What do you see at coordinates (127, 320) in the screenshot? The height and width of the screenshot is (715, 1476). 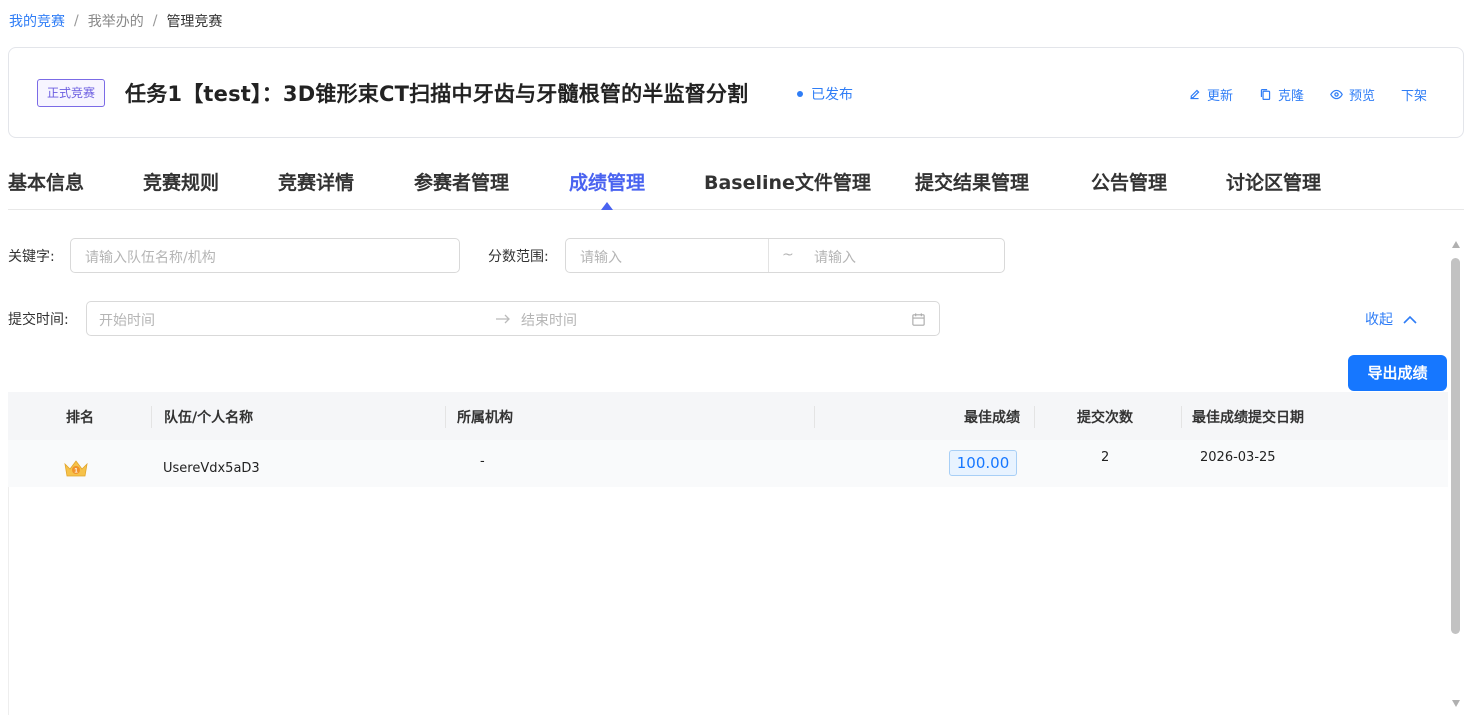 I see `start-time-input: 开始时间` at bounding box center [127, 320].